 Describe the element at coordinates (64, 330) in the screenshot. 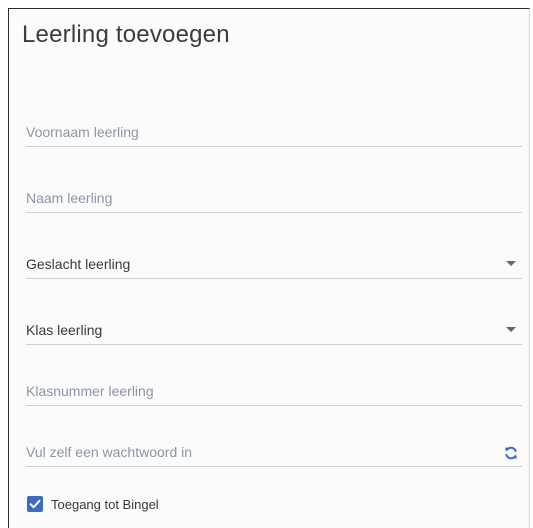

I see `class-select-label: Klas leerling` at that location.